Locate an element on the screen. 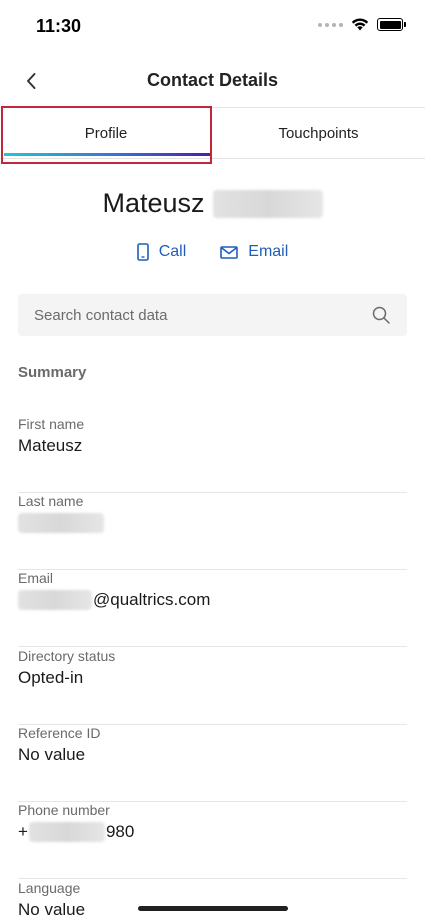 The image size is (425, 920). status-time: 11:30 is located at coordinates (59, 26).